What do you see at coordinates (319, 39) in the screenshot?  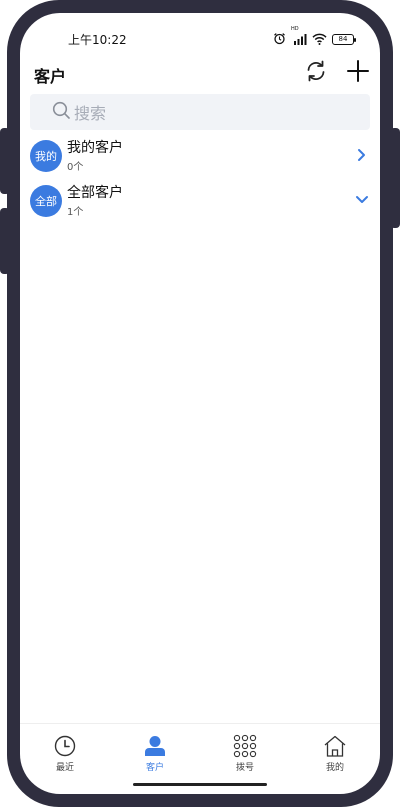 I see `wifi-icon` at bounding box center [319, 39].